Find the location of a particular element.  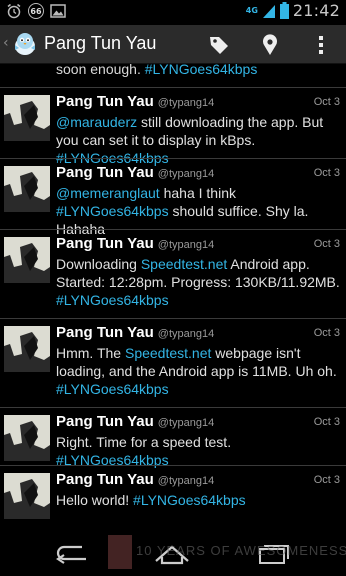

app-logo-icon is located at coordinates (25, 44).